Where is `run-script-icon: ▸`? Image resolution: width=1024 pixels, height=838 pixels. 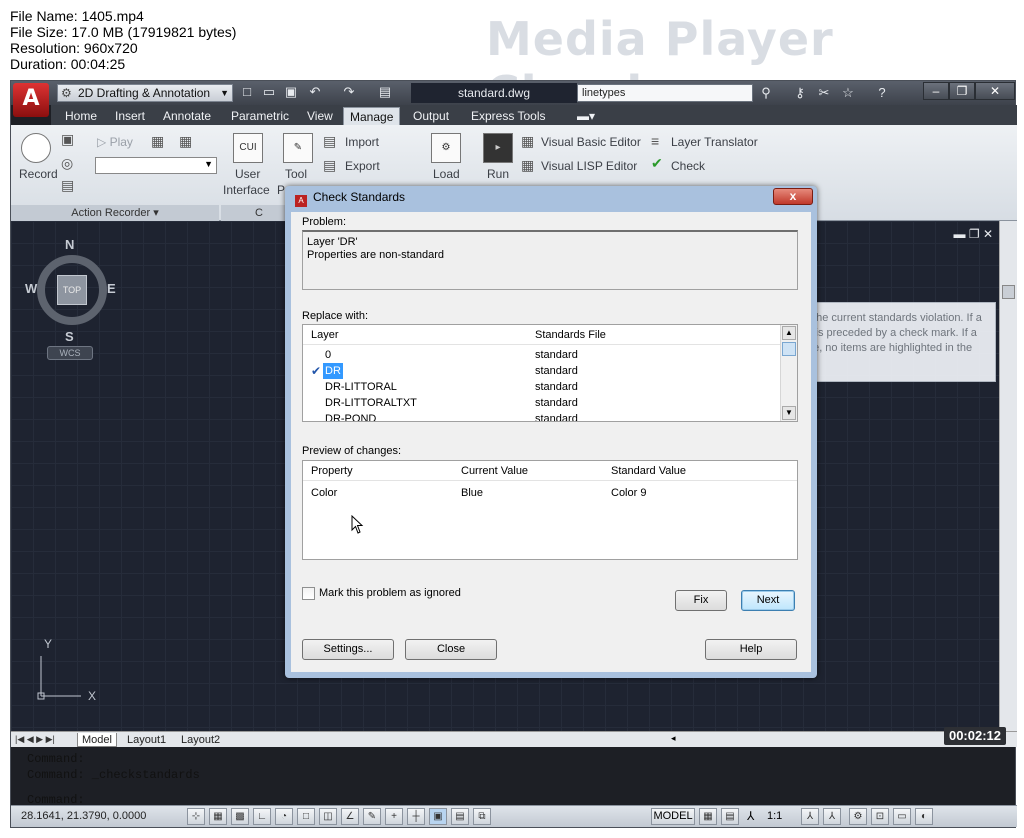
run-script-icon: ▸ is located at coordinates (498, 148).